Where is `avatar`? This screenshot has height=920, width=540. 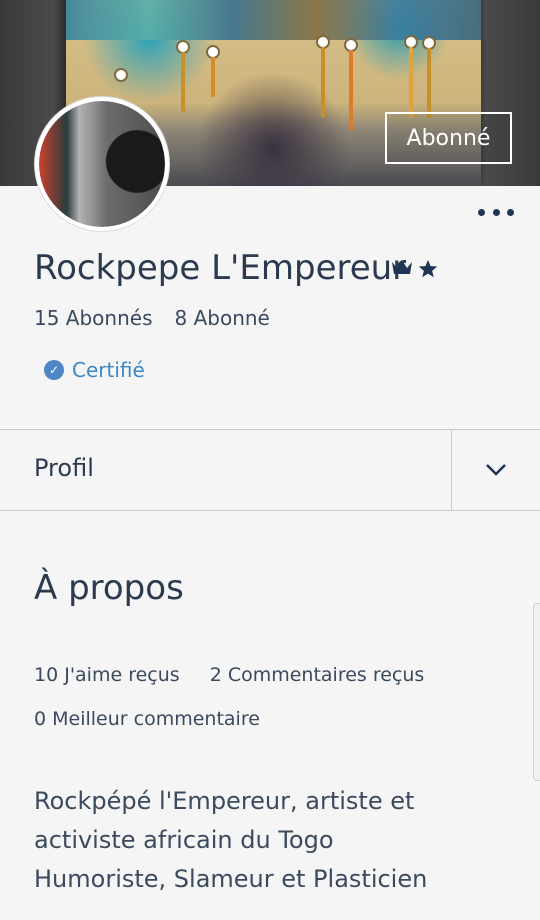 avatar is located at coordinates (102, 164).